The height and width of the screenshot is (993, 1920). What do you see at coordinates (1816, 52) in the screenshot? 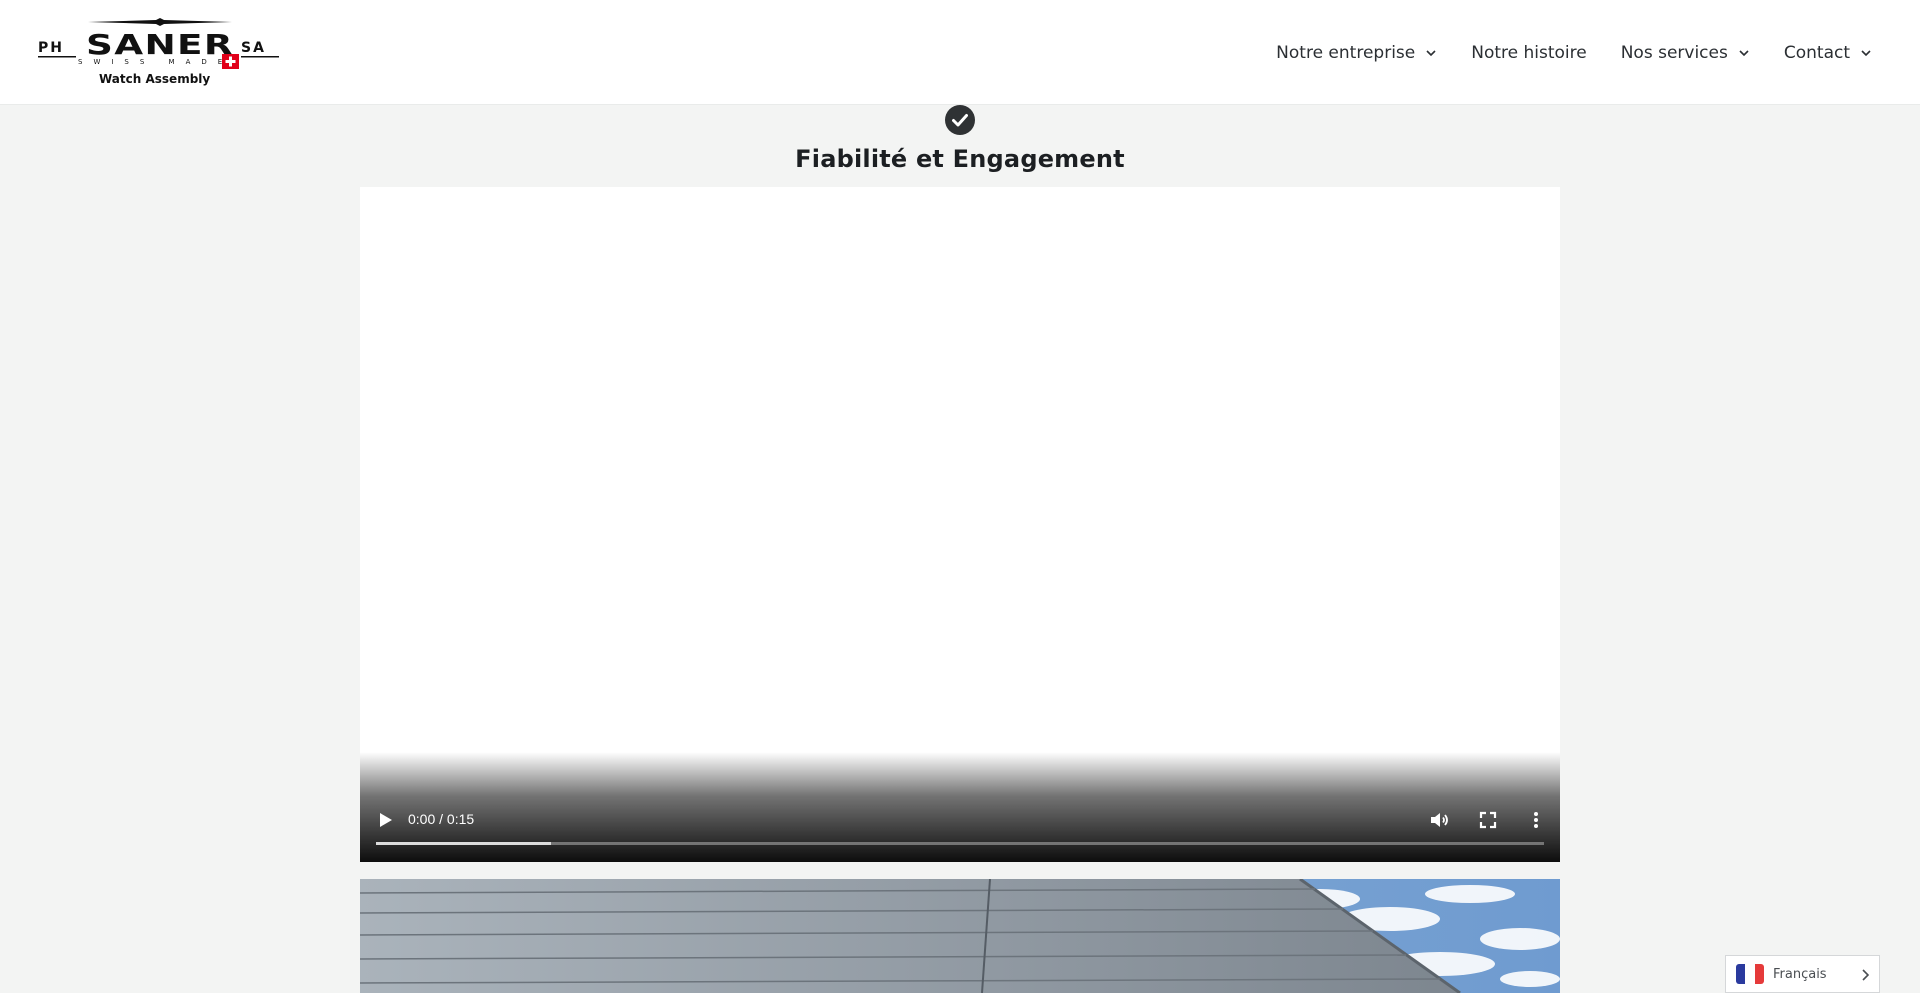
I see `nav-item-label: Contact` at bounding box center [1816, 52].